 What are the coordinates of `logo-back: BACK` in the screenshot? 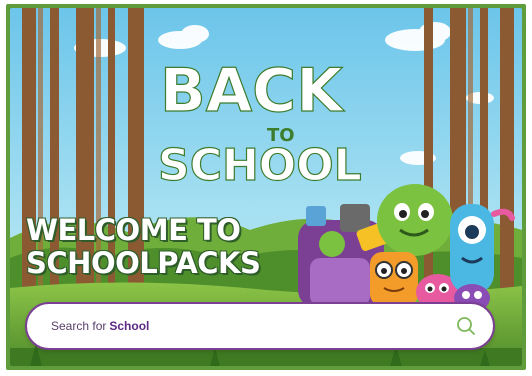 It's located at (252, 91).